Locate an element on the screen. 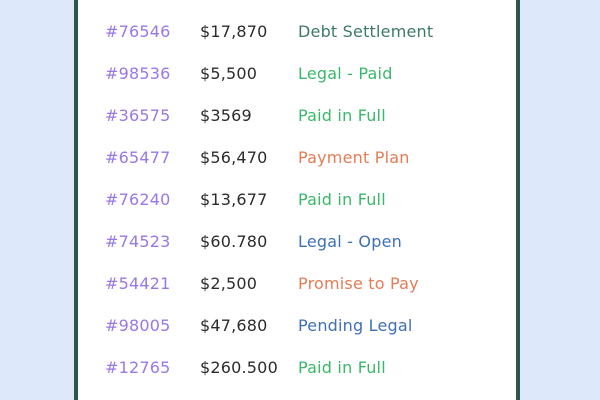 The image size is (600, 400). account-status: Promise to Pay is located at coordinates (358, 283).